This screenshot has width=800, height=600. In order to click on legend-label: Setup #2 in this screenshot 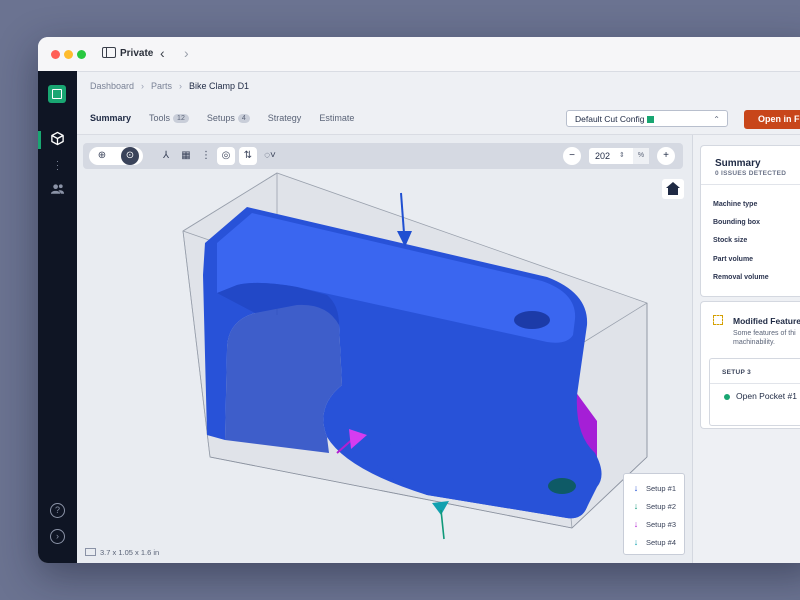, I will do `click(661, 506)`.